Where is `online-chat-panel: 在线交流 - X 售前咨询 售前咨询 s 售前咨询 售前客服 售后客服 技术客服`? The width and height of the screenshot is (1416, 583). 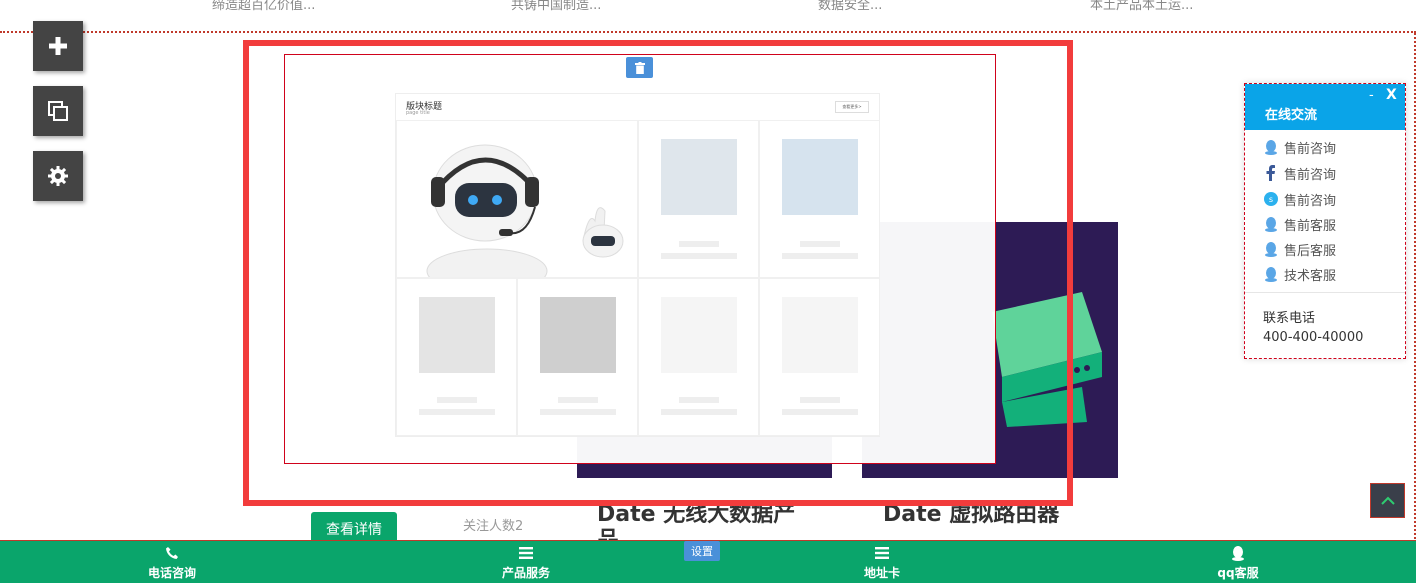 online-chat-panel: 在线交流 - X 售前咨询 售前咨询 s 售前咨询 售前客服 售后客服 技术客服 is located at coordinates (1325, 221).